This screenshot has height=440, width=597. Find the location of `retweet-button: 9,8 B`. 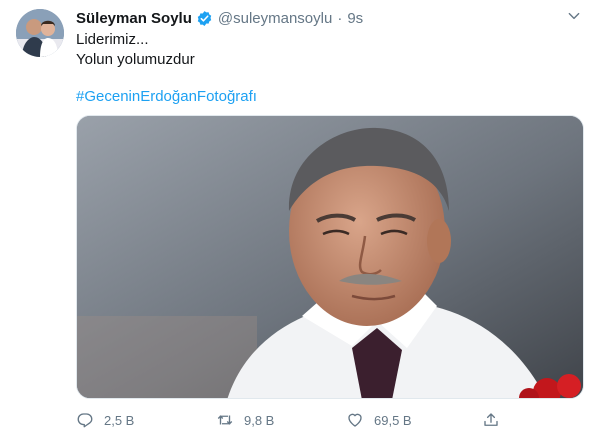

retweet-button: 9,8 B is located at coordinates (245, 420).